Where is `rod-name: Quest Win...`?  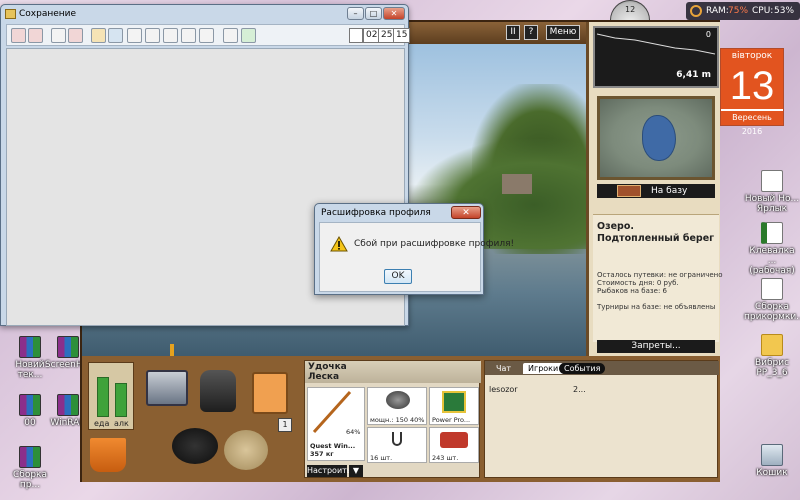 rod-name: Quest Win... is located at coordinates (333, 446).